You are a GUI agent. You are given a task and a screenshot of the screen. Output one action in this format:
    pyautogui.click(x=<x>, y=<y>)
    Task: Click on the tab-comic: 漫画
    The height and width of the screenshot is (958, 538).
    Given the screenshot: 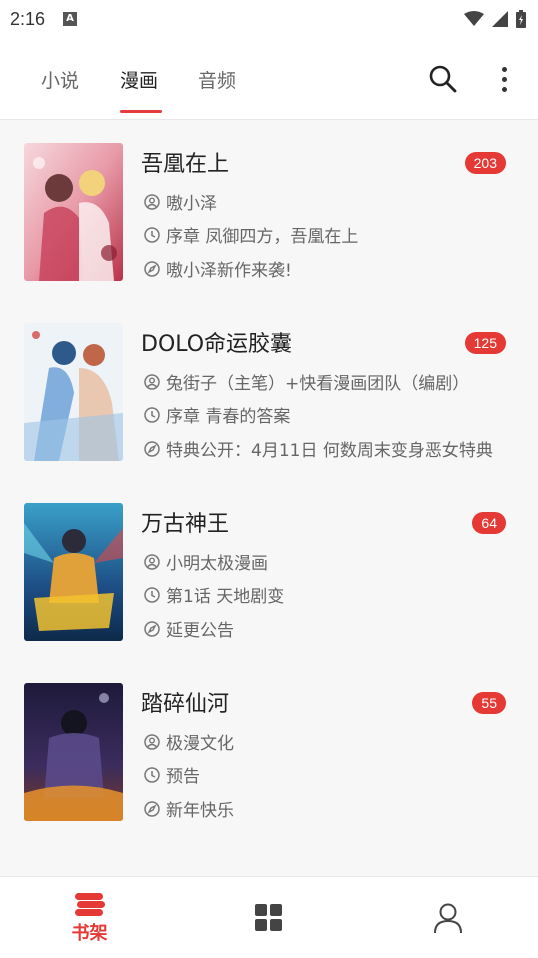 What is the action you would take?
    pyautogui.click(x=139, y=79)
    